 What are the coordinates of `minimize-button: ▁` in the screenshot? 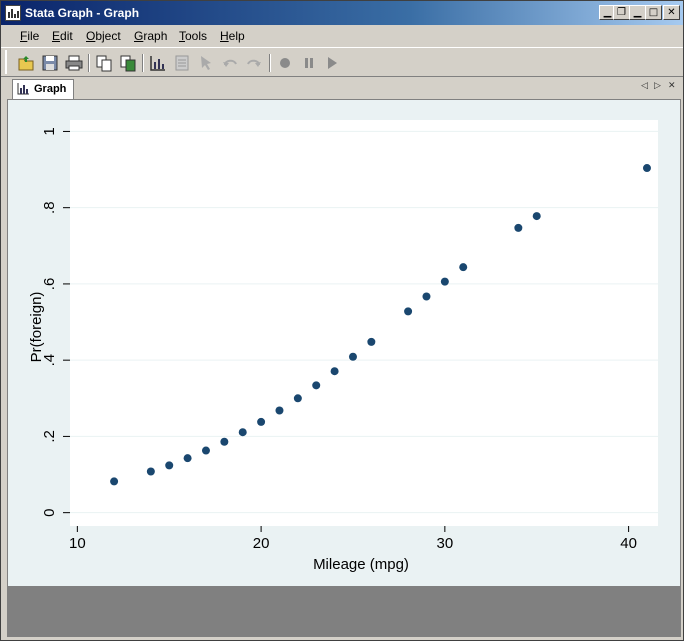 It's located at (637, 12).